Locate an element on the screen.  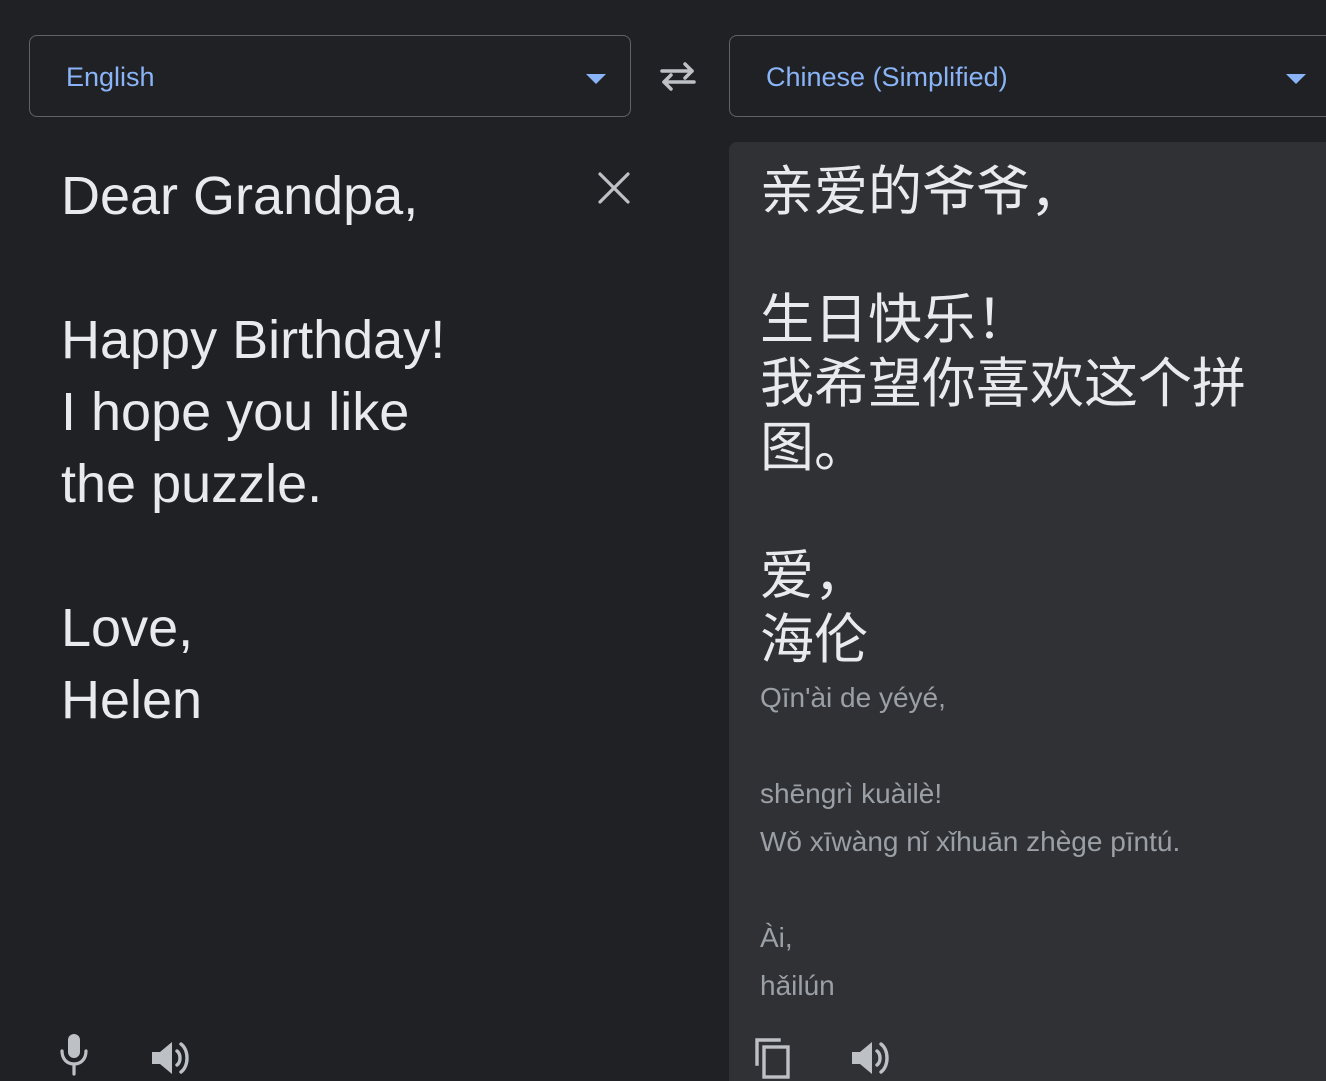
target-language-label: Chinese (Simplified) is located at coordinates (887, 77).